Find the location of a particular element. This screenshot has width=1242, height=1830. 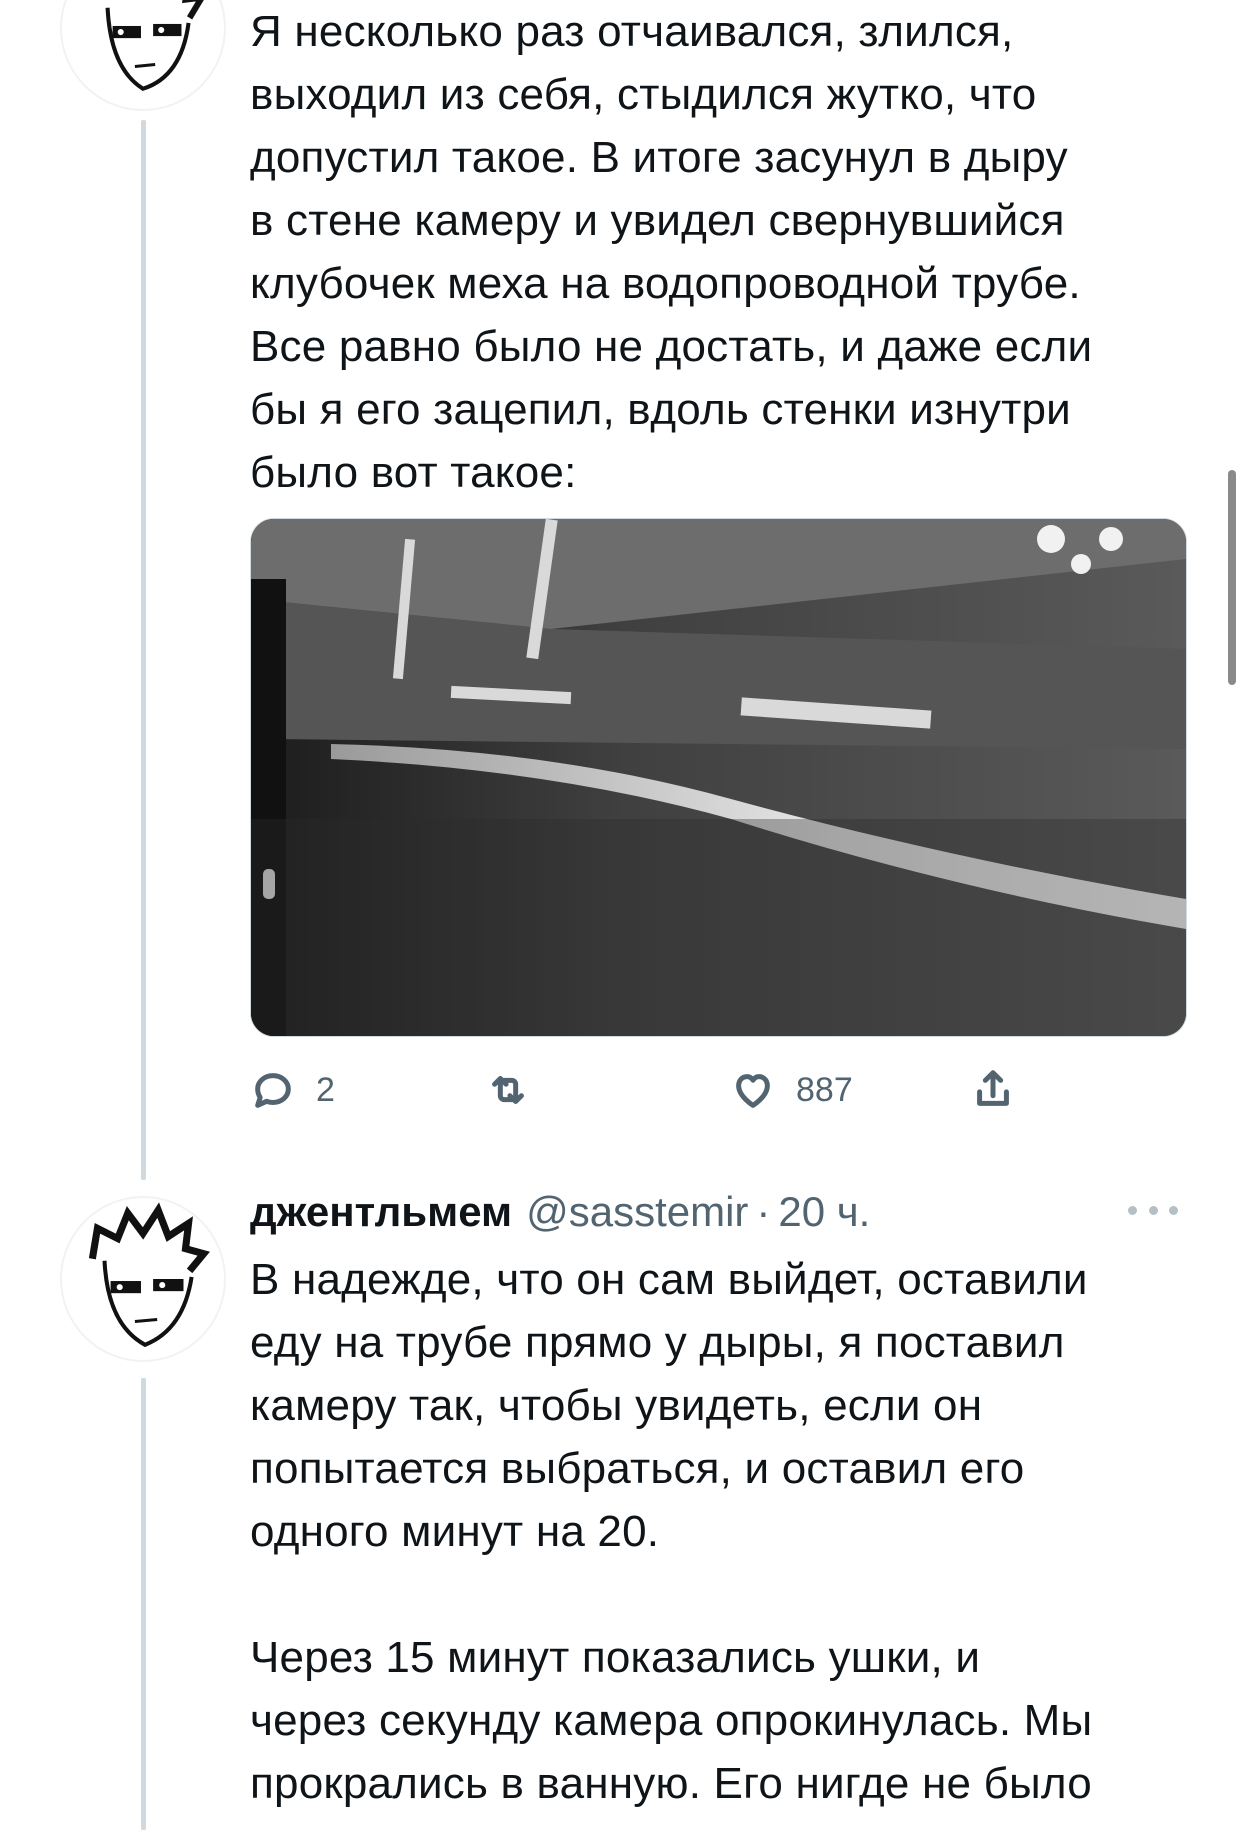

like-count: 887 is located at coordinates (824, 1089).